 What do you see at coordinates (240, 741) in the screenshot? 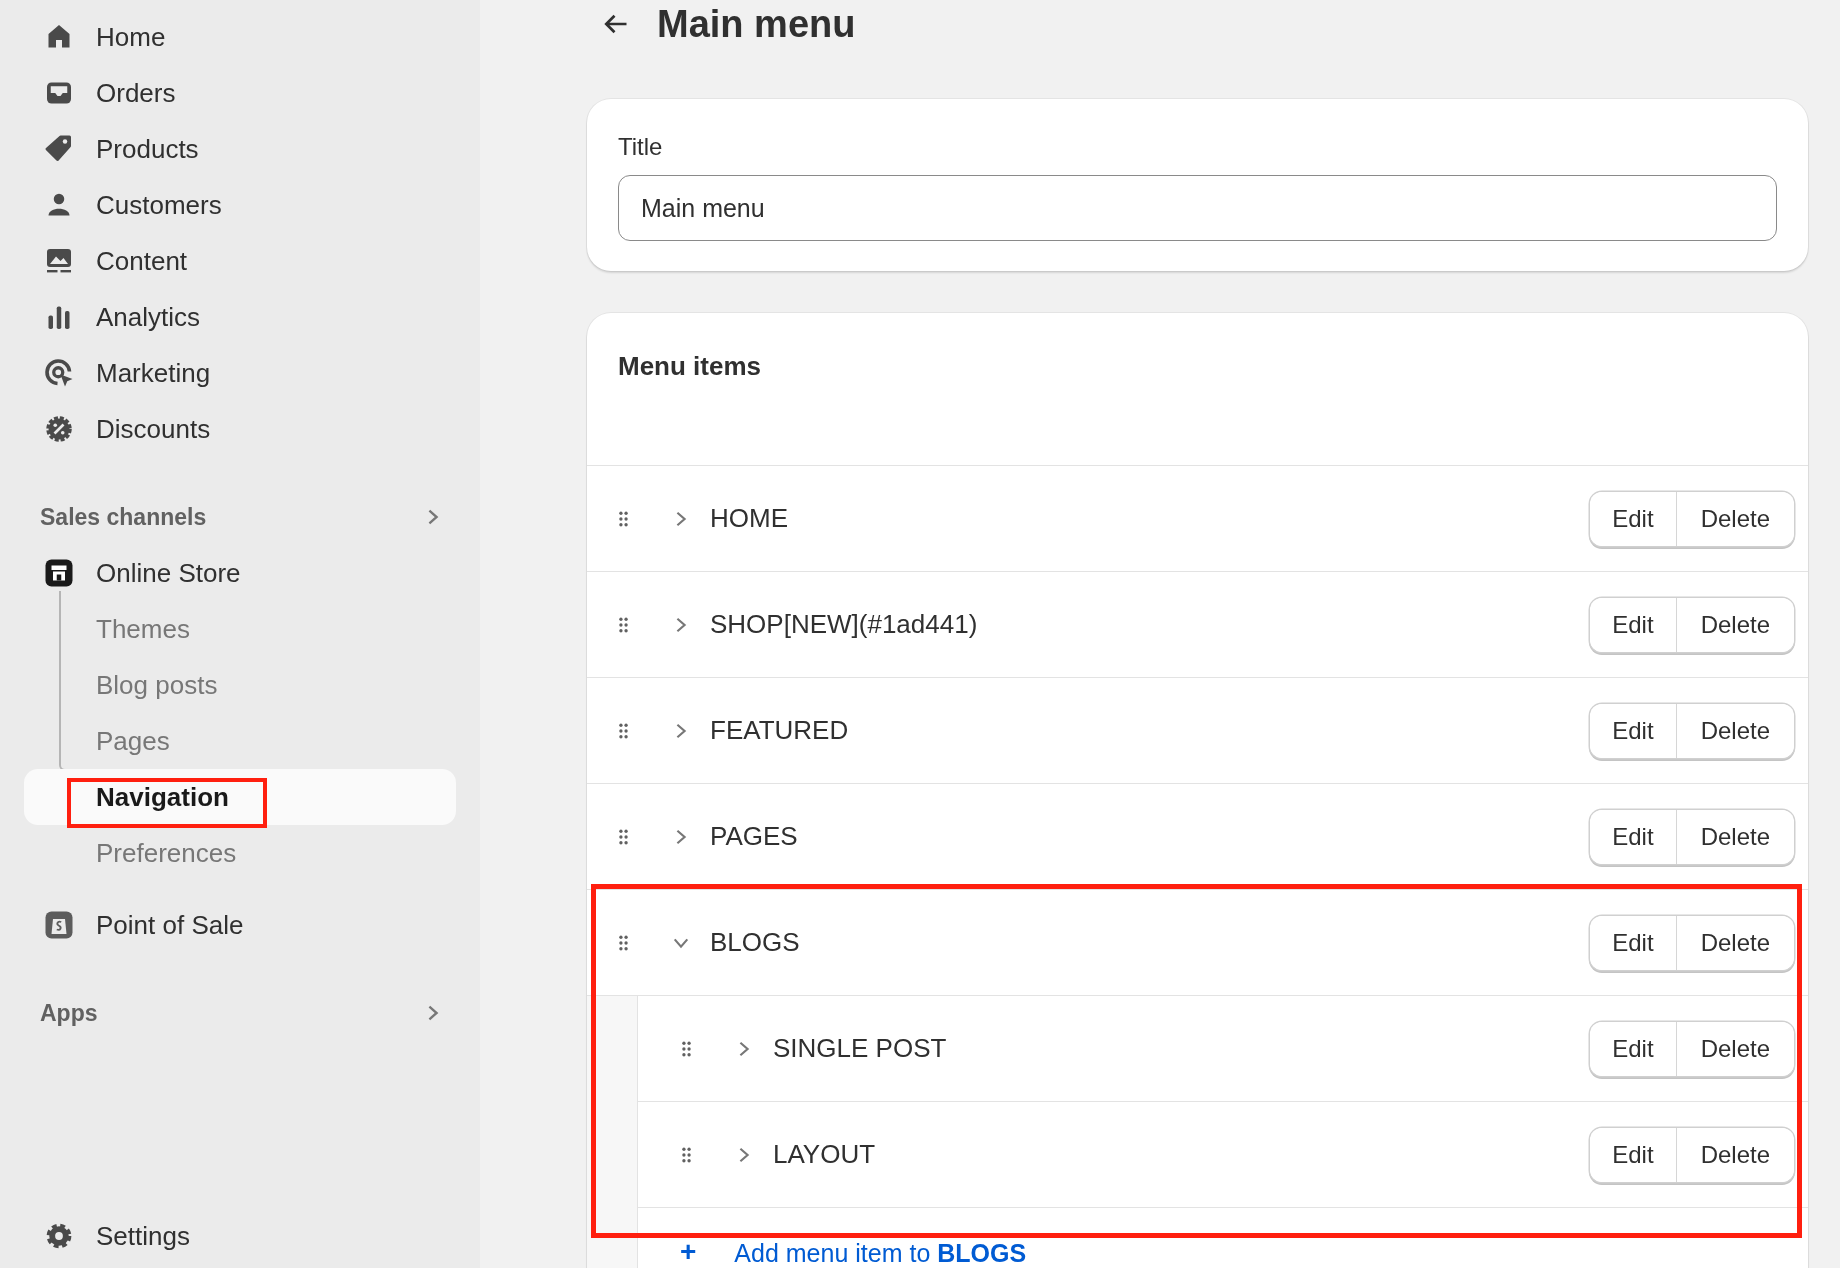
I see `nav-subitem: Pages` at bounding box center [240, 741].